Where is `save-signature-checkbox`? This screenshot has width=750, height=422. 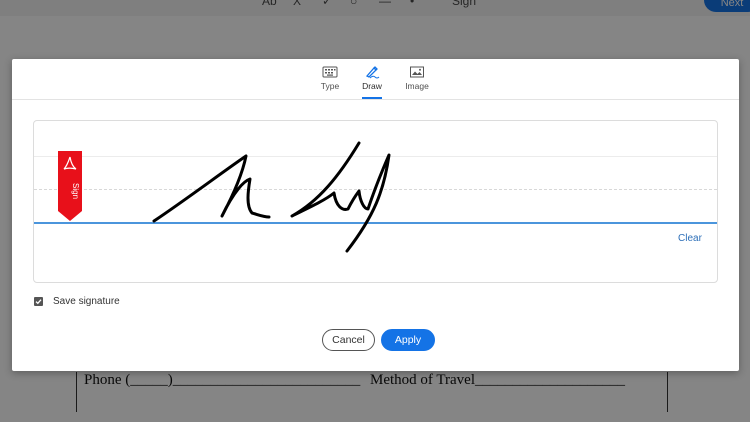 save-signature-checkbox is located at coordinates (38, 301).